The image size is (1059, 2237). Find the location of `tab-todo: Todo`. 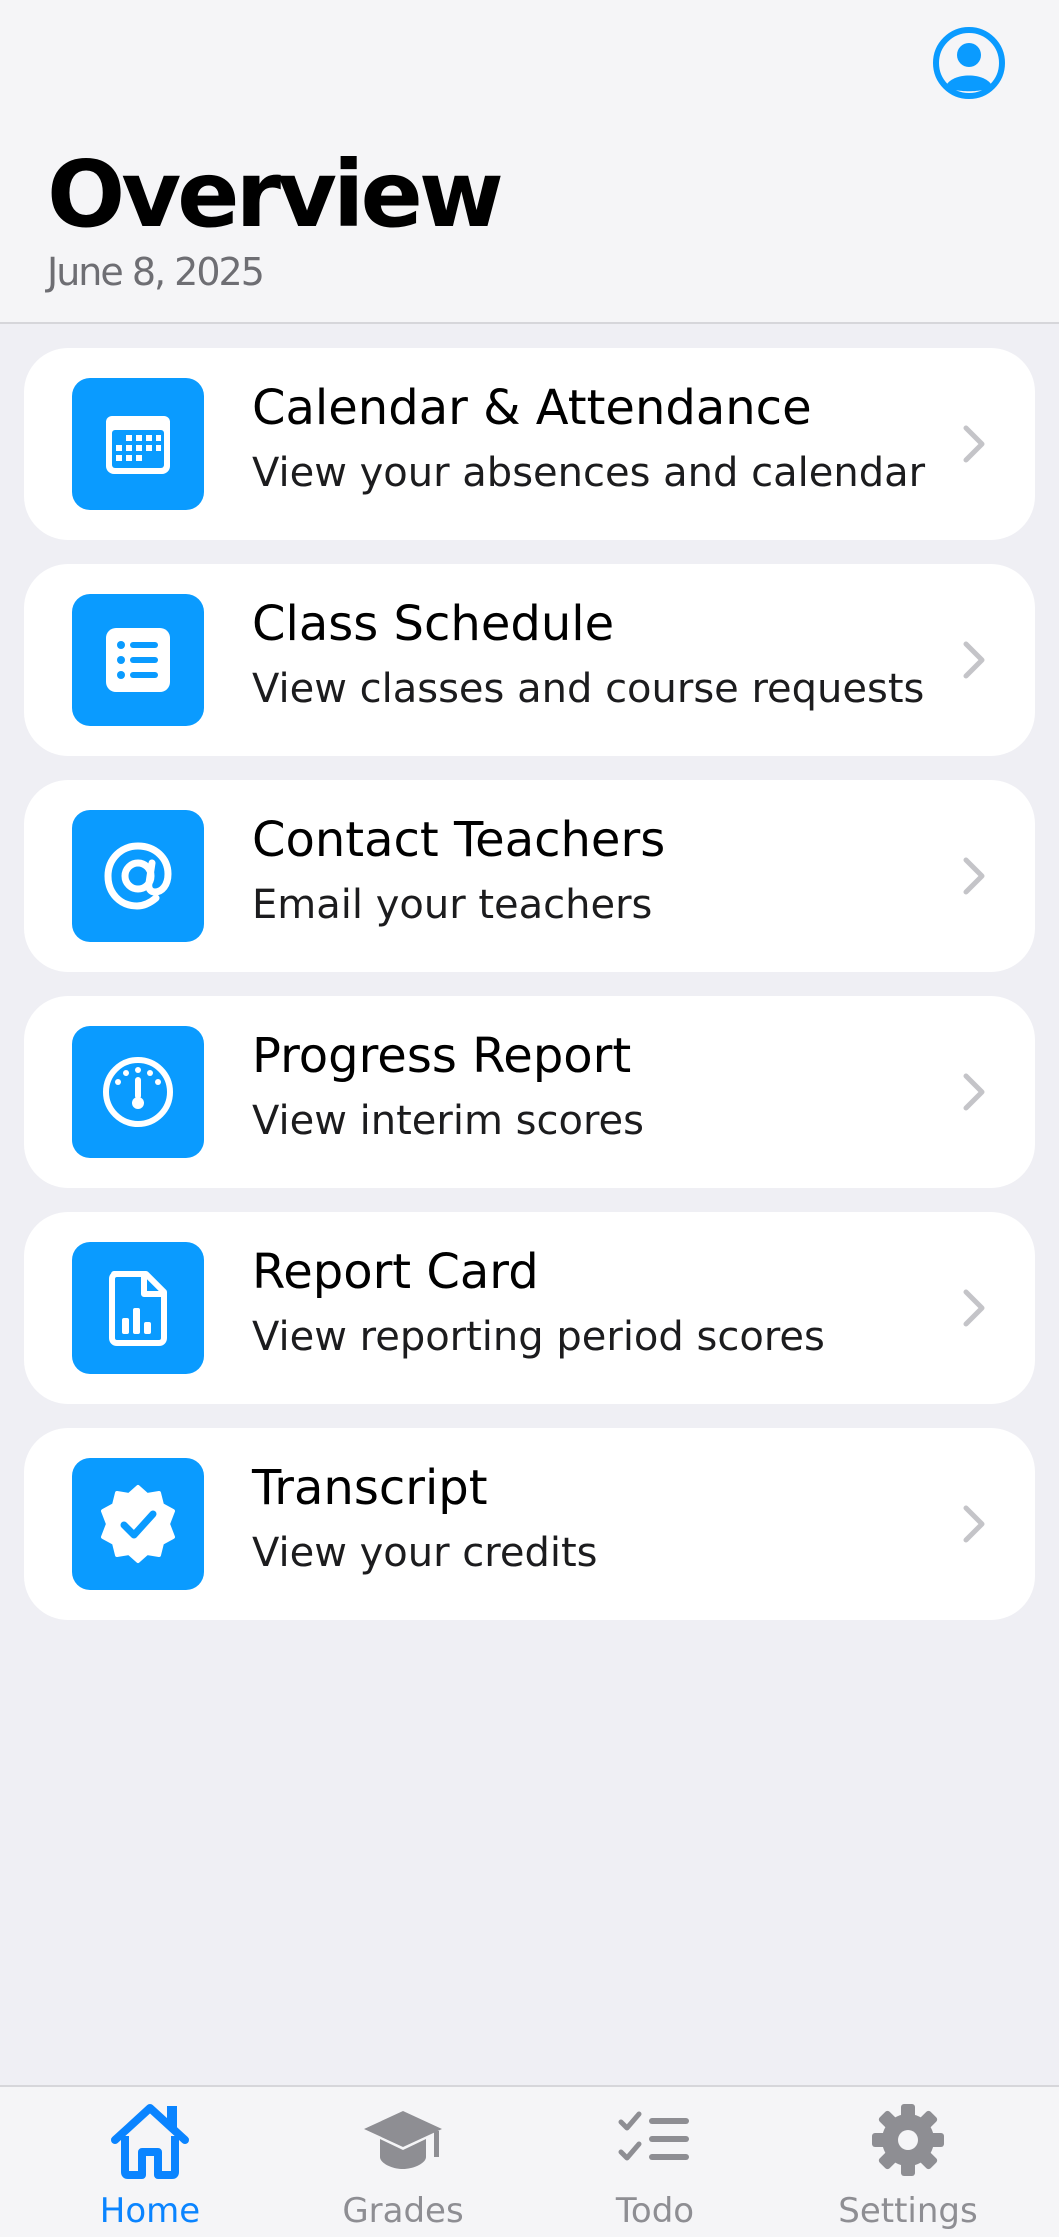

tab-todo: Todo is located at coordinates (655, 2162).